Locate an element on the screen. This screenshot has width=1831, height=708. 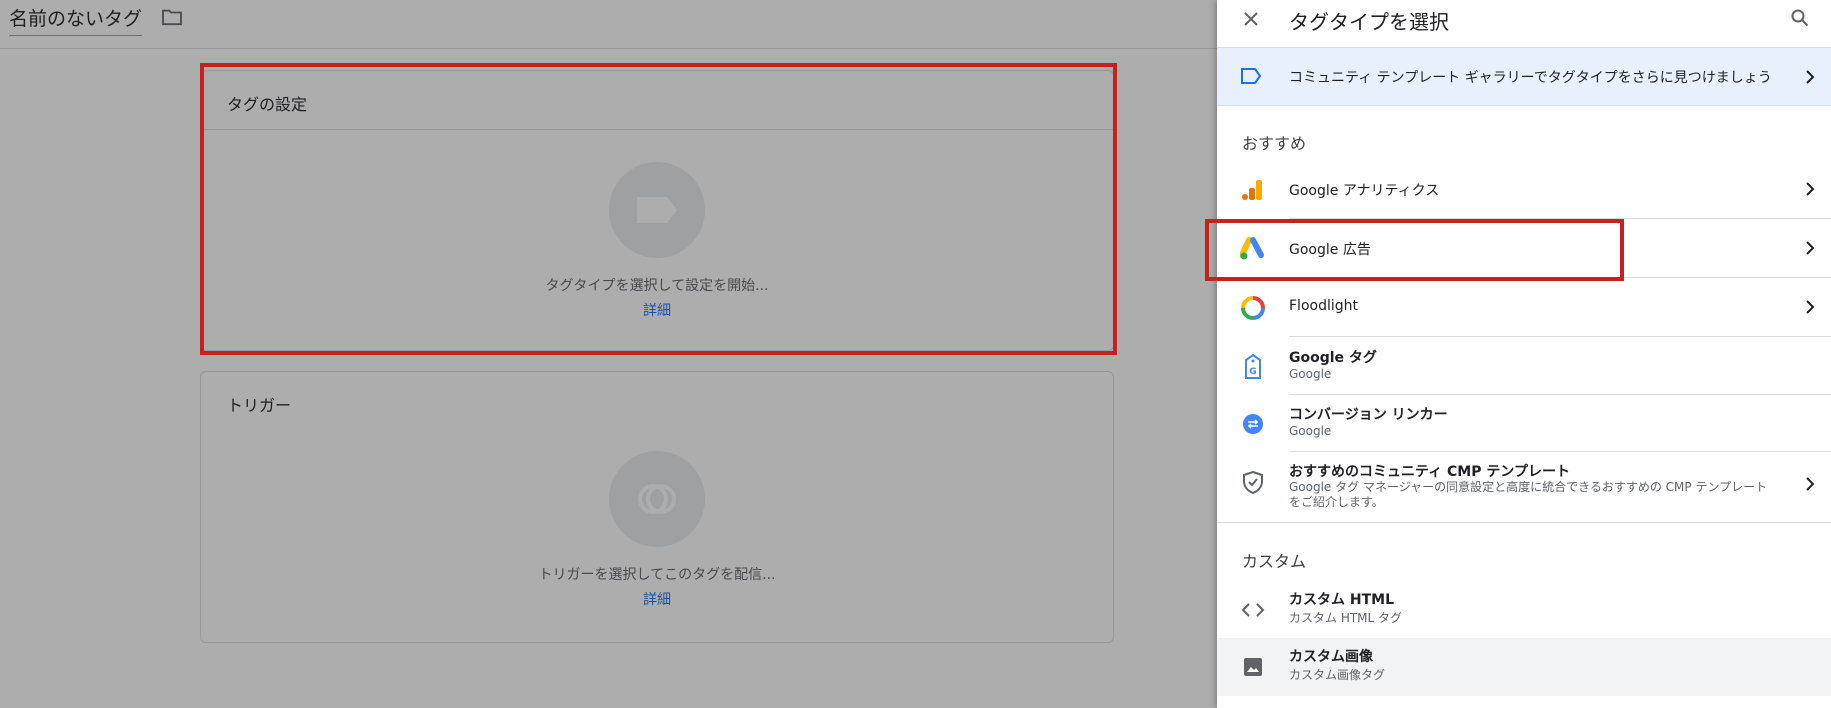
google-tag-icon: G is located at coordinates (1253, 367).